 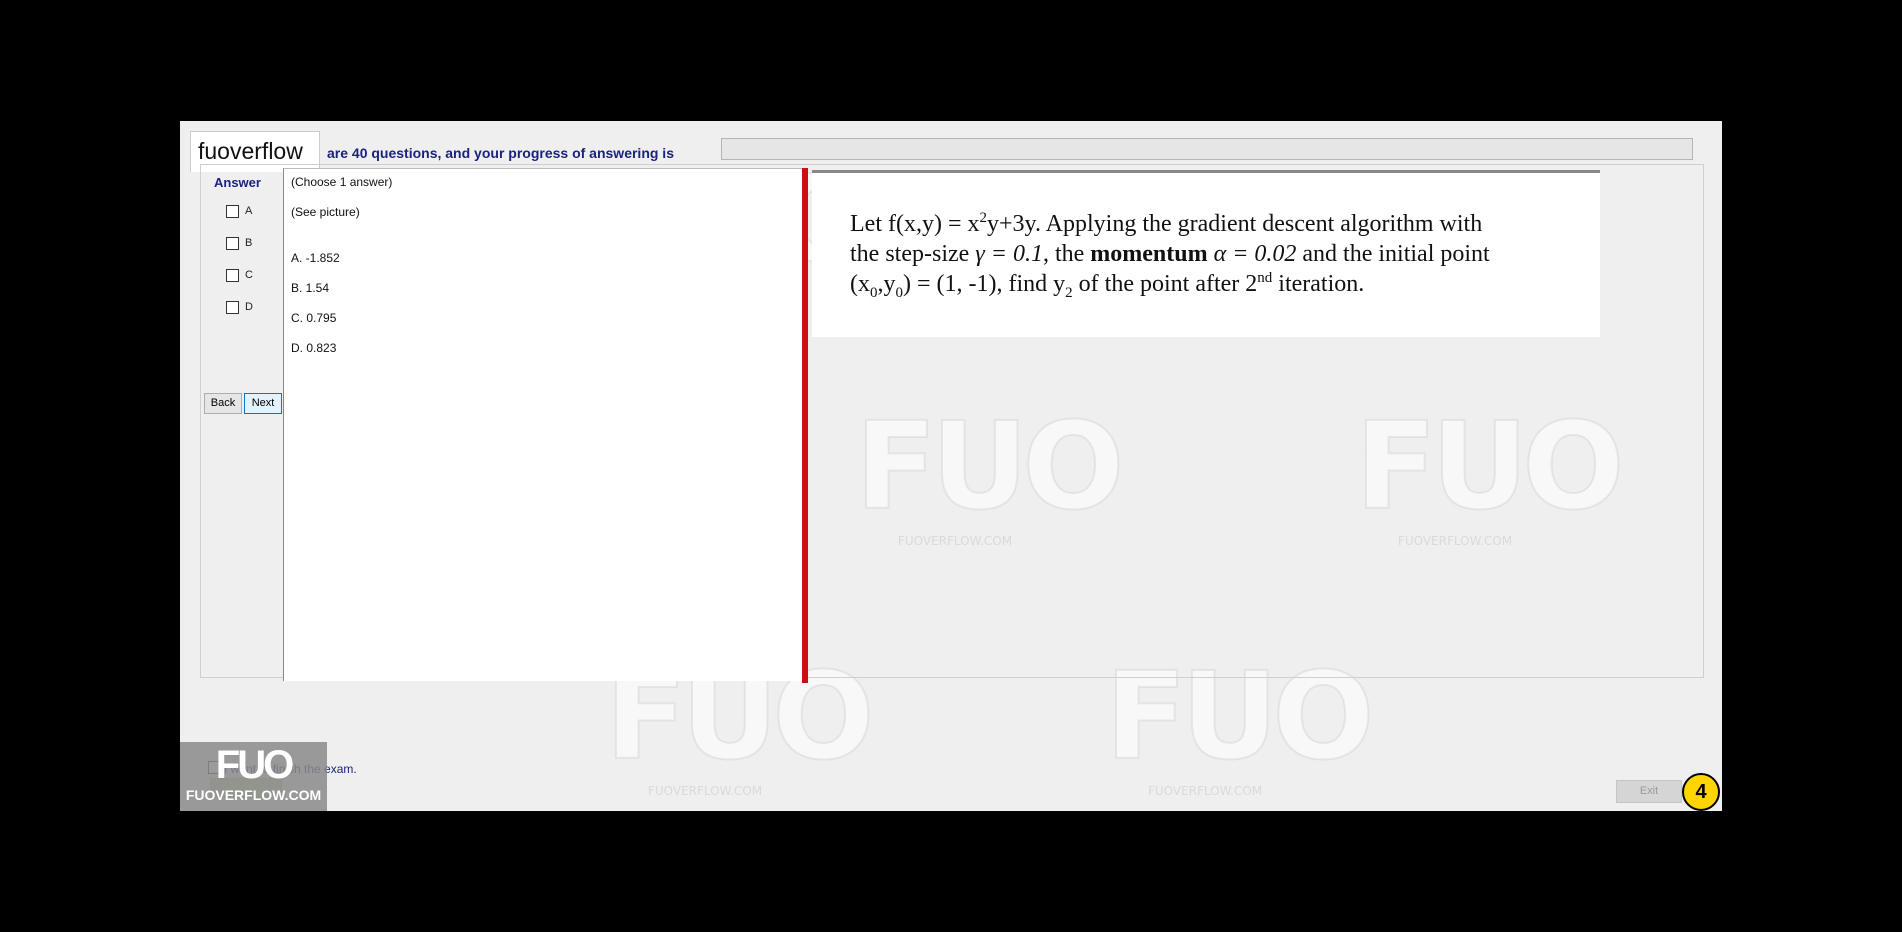 I want to click on formula-text: and the initial point, so click(x=1393, y=254).